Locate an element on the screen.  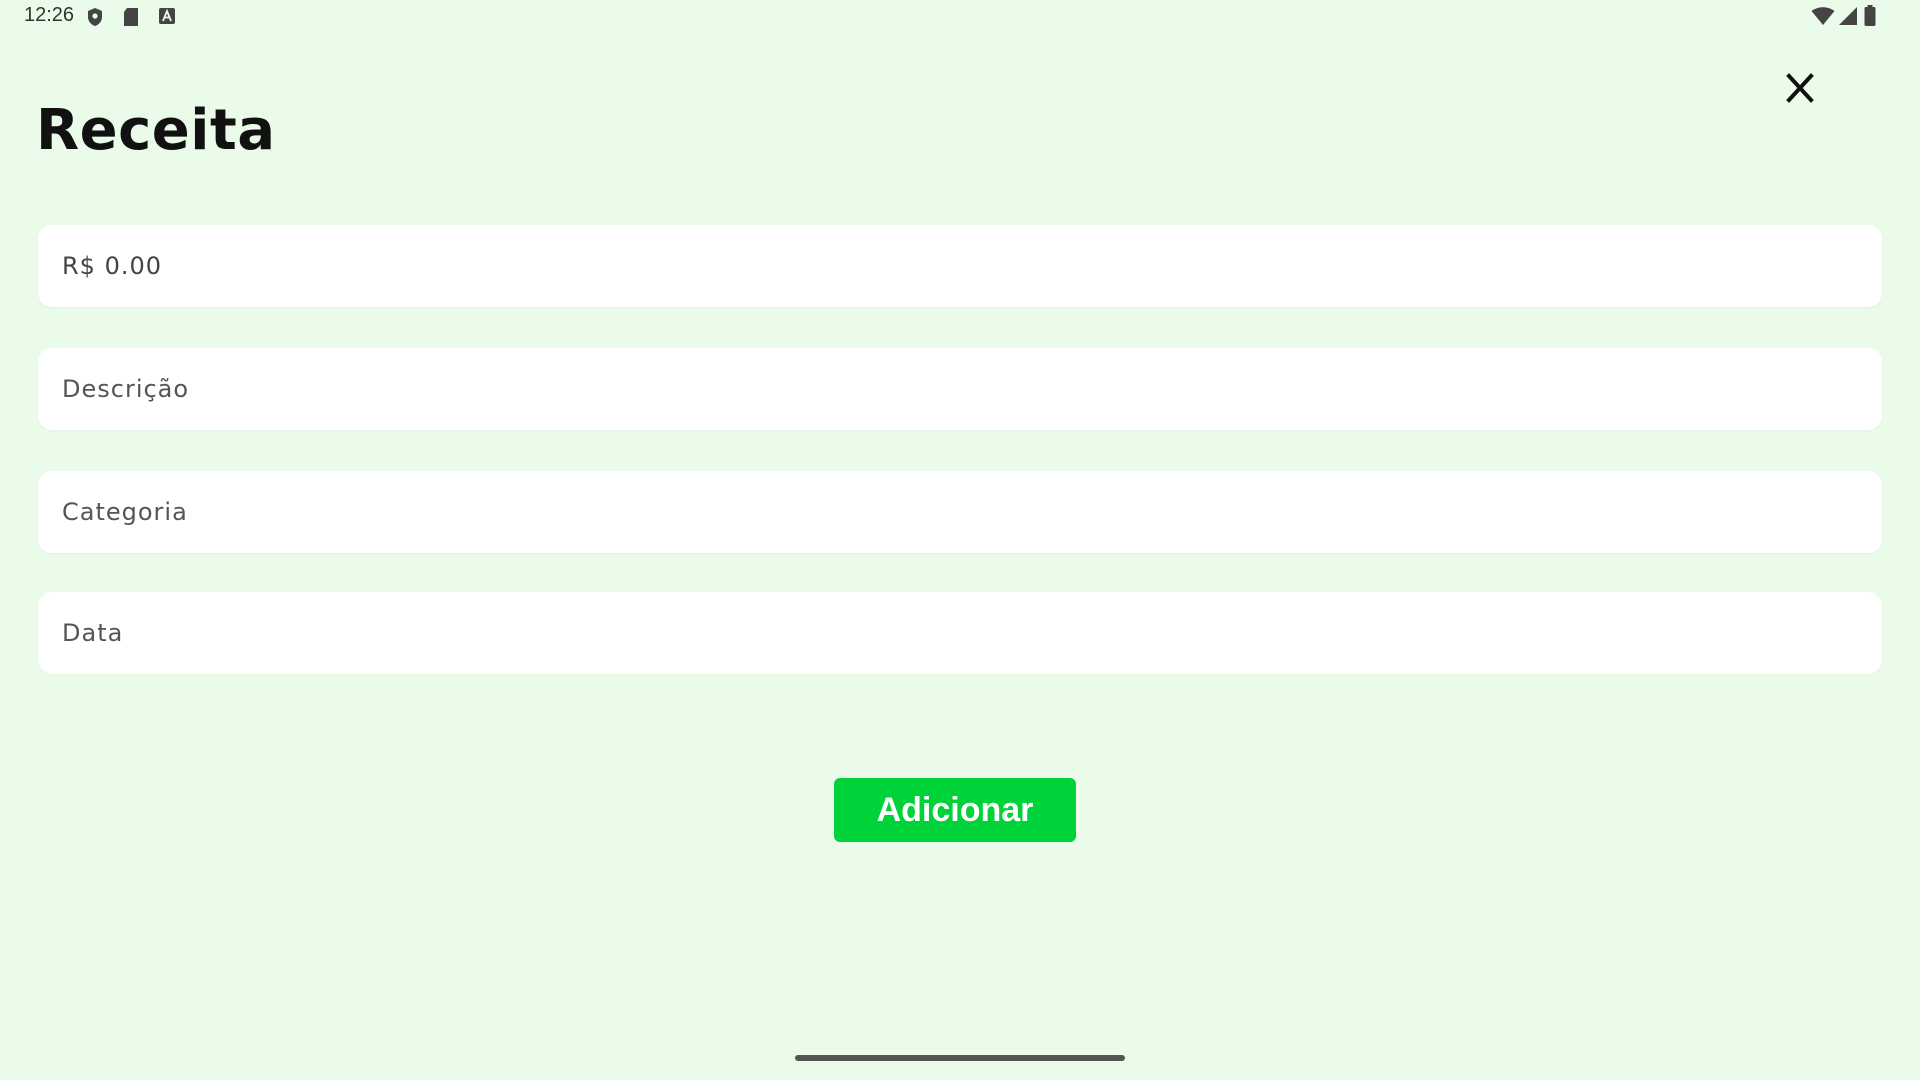
status-time: 12:26 is located at coordinates (49, 15).